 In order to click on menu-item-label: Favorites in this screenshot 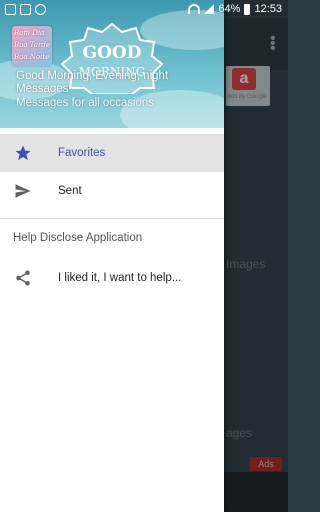, I will do `click(82, 153)`.